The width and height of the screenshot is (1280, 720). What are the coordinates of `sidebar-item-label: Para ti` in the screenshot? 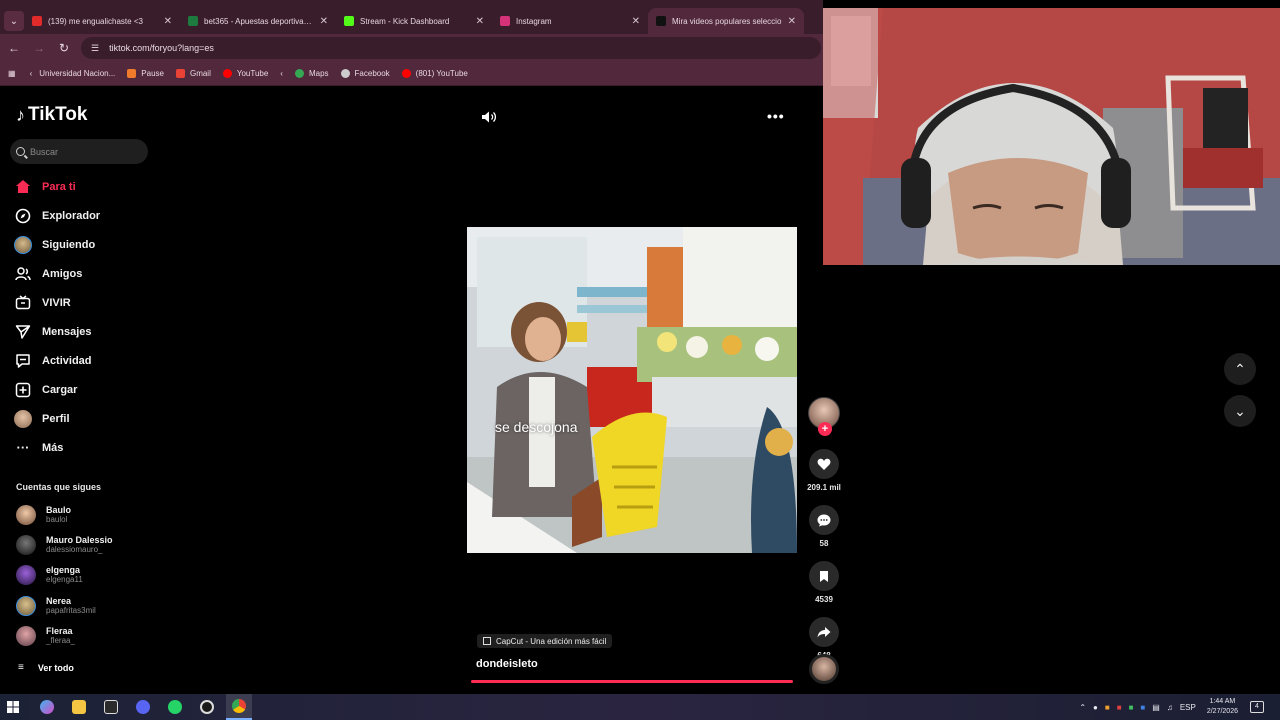 It's located at (59, 186).